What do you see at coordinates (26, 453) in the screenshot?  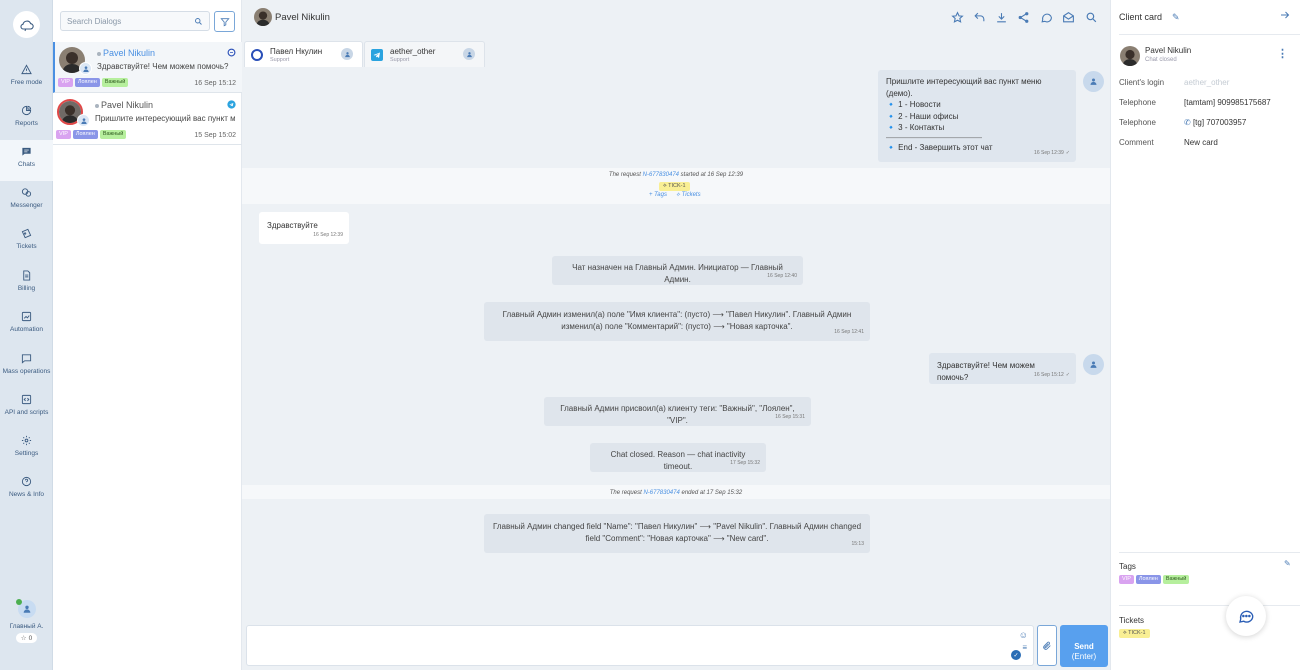 I see `nav-item-label: Settings` at bounding box center [26, 453].